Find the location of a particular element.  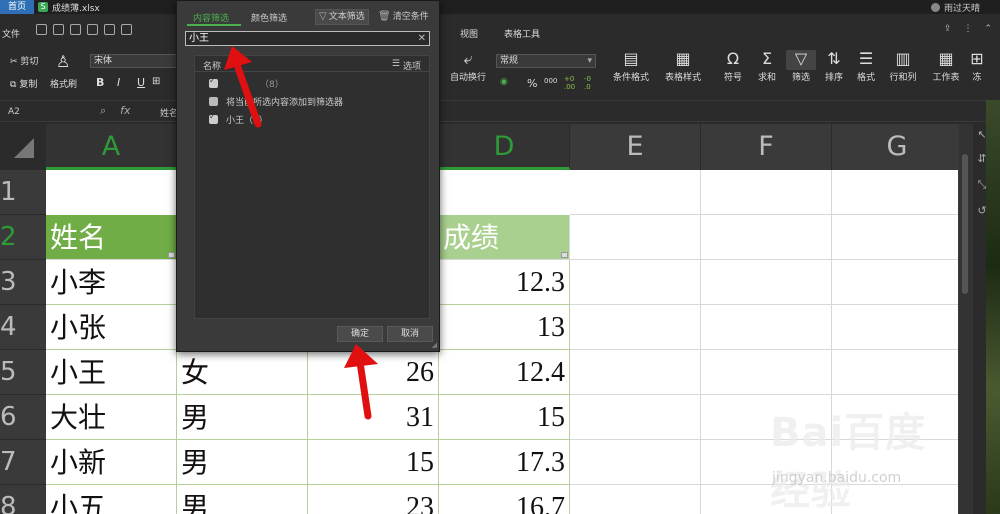

cell-gender: 女 is located at coordinates (242, 372).